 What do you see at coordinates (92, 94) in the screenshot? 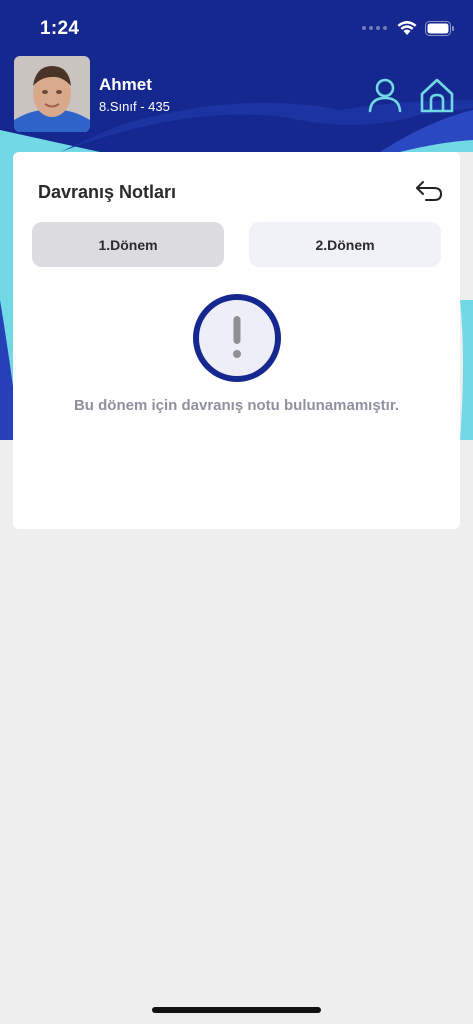
I see `student-profile: Ahmet 8.Sınıf - 435` at bounding box center [92, 94].